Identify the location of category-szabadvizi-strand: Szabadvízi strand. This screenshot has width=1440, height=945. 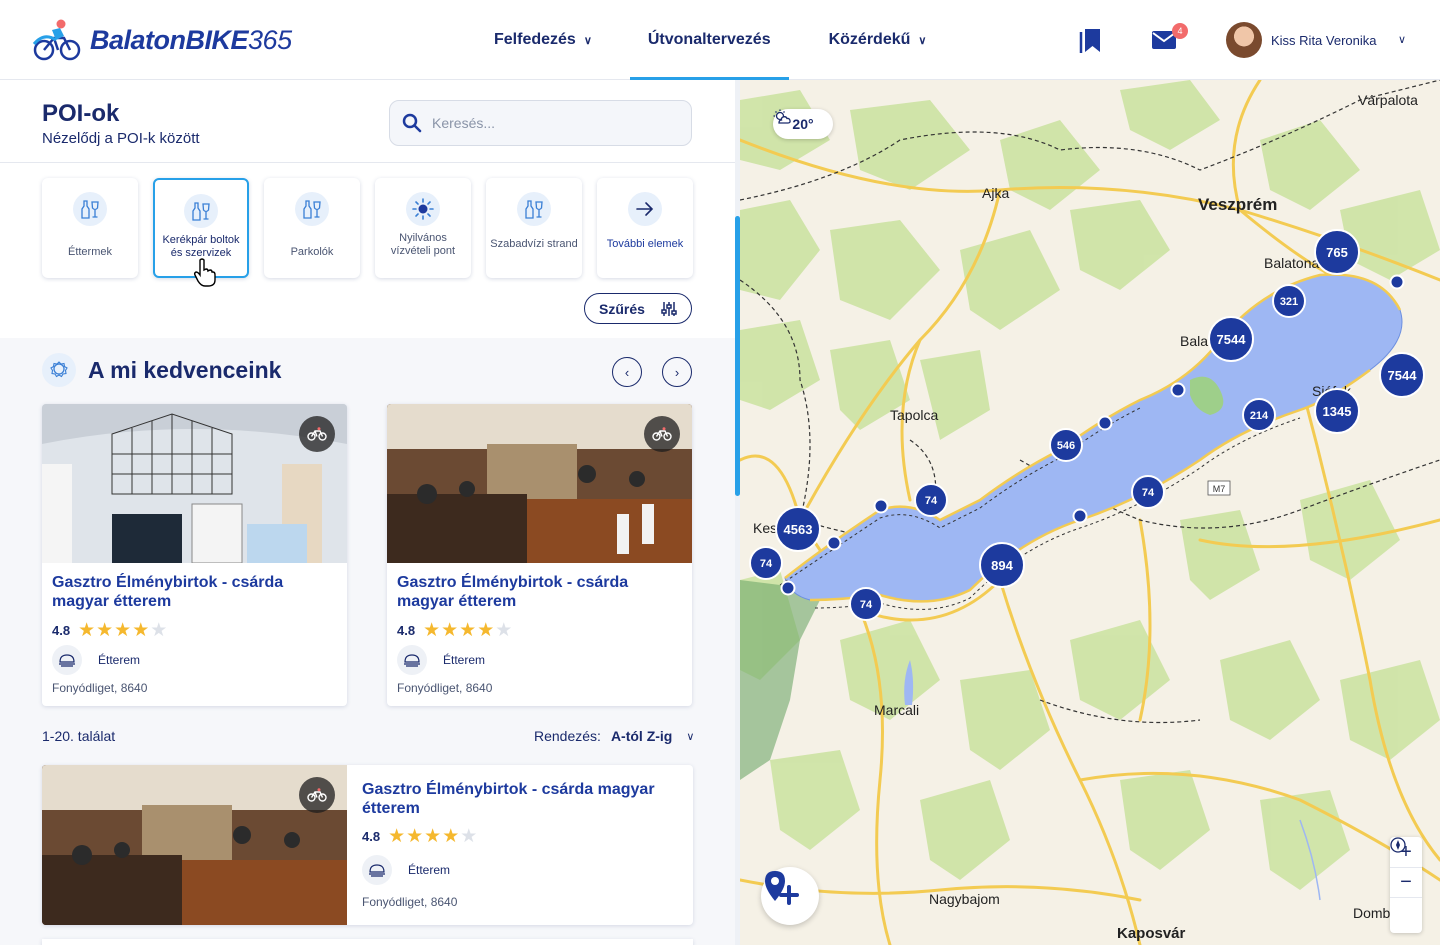
(534, 228).